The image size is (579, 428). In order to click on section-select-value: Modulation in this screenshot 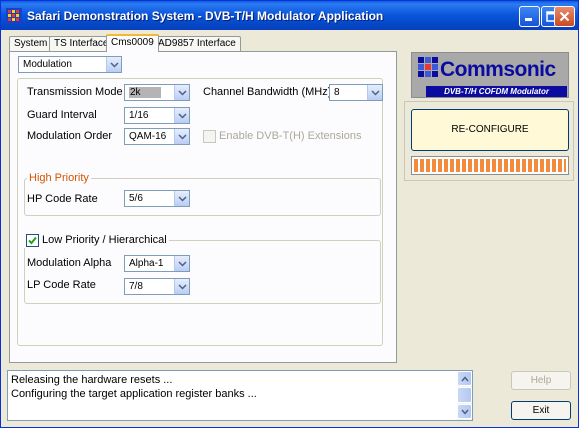, I will do `click(47, 64)`.